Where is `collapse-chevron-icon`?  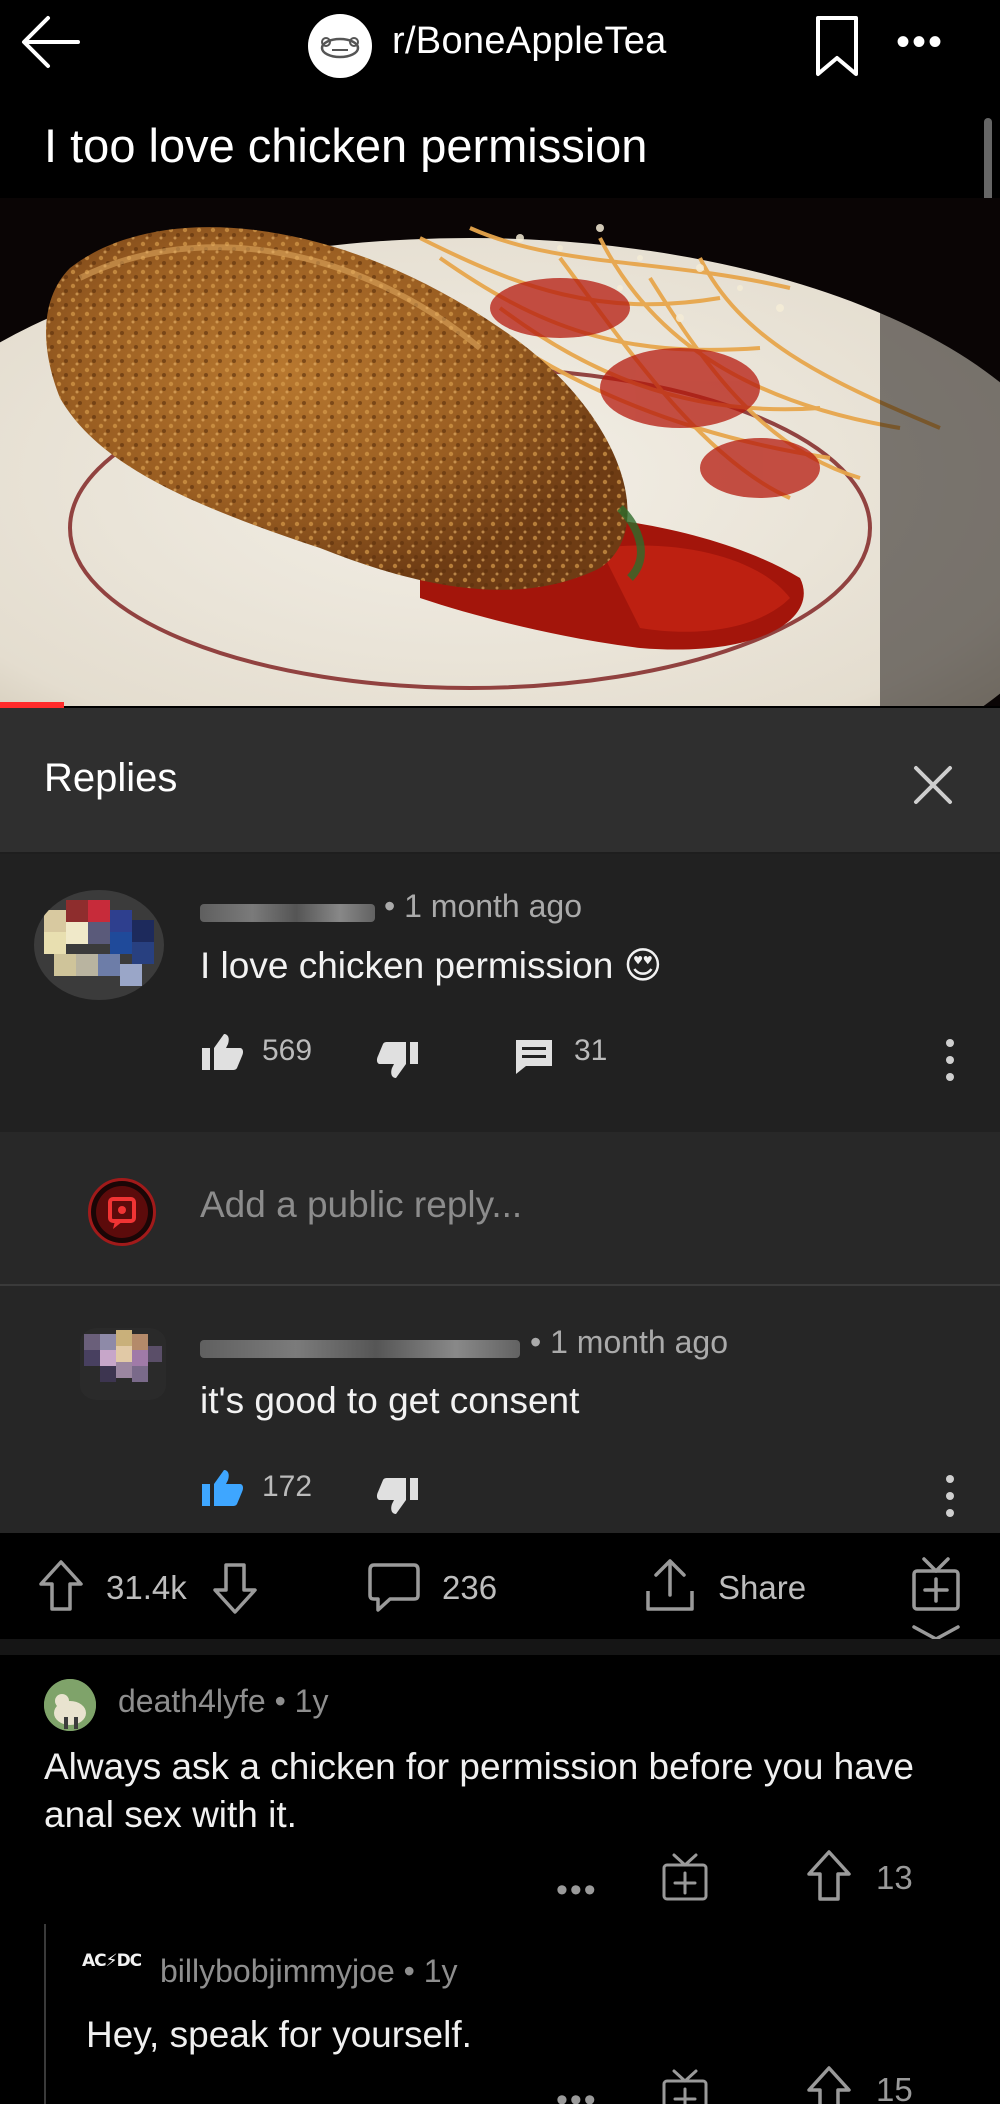 collapse-chevron-icon is located at coordinates (936, 1632).